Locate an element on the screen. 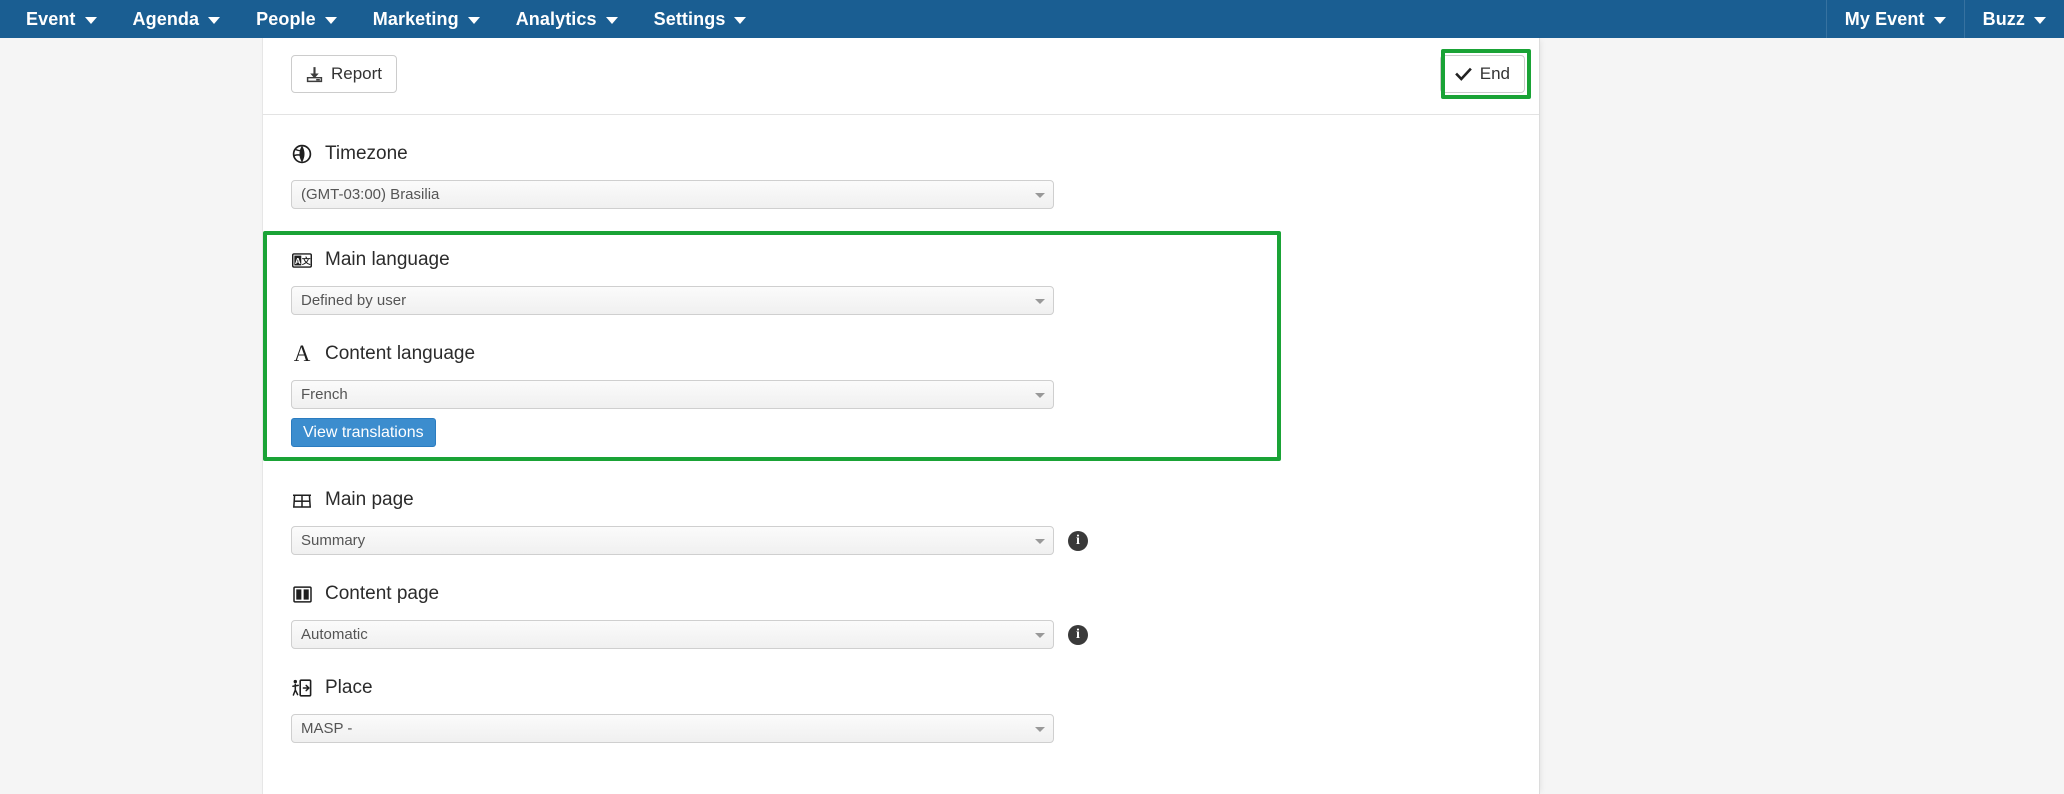  main-language-select: Defined by user is located at coordinates (672, 300).